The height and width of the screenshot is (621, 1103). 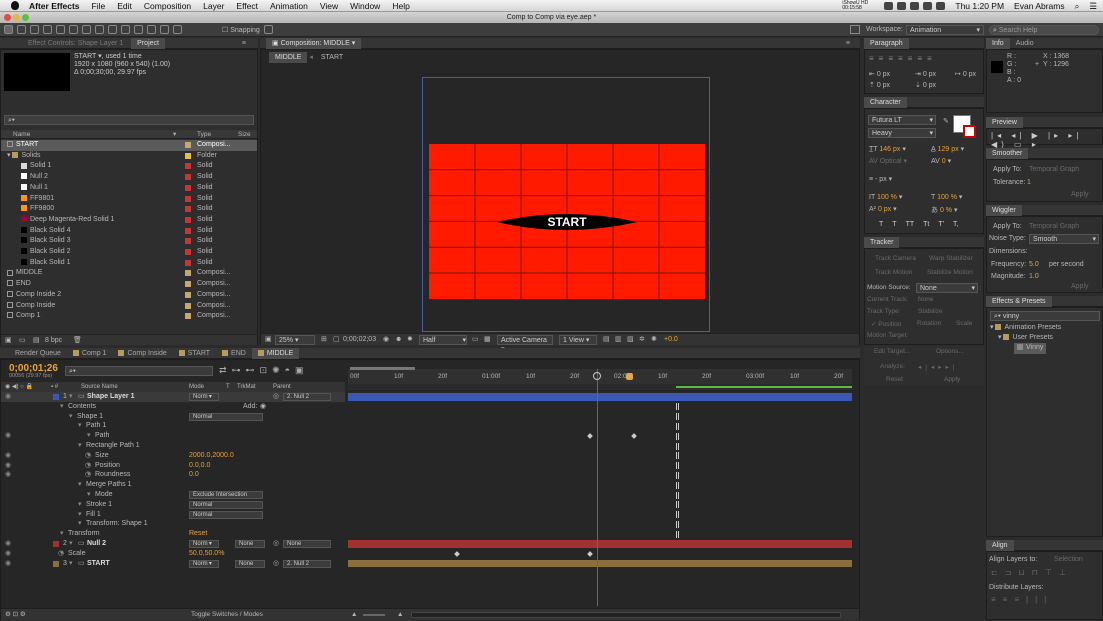 What do you see at coordinates (894, 224) in the screenshot?
I see `char-style-button: T` at bounding box center [894, 224].